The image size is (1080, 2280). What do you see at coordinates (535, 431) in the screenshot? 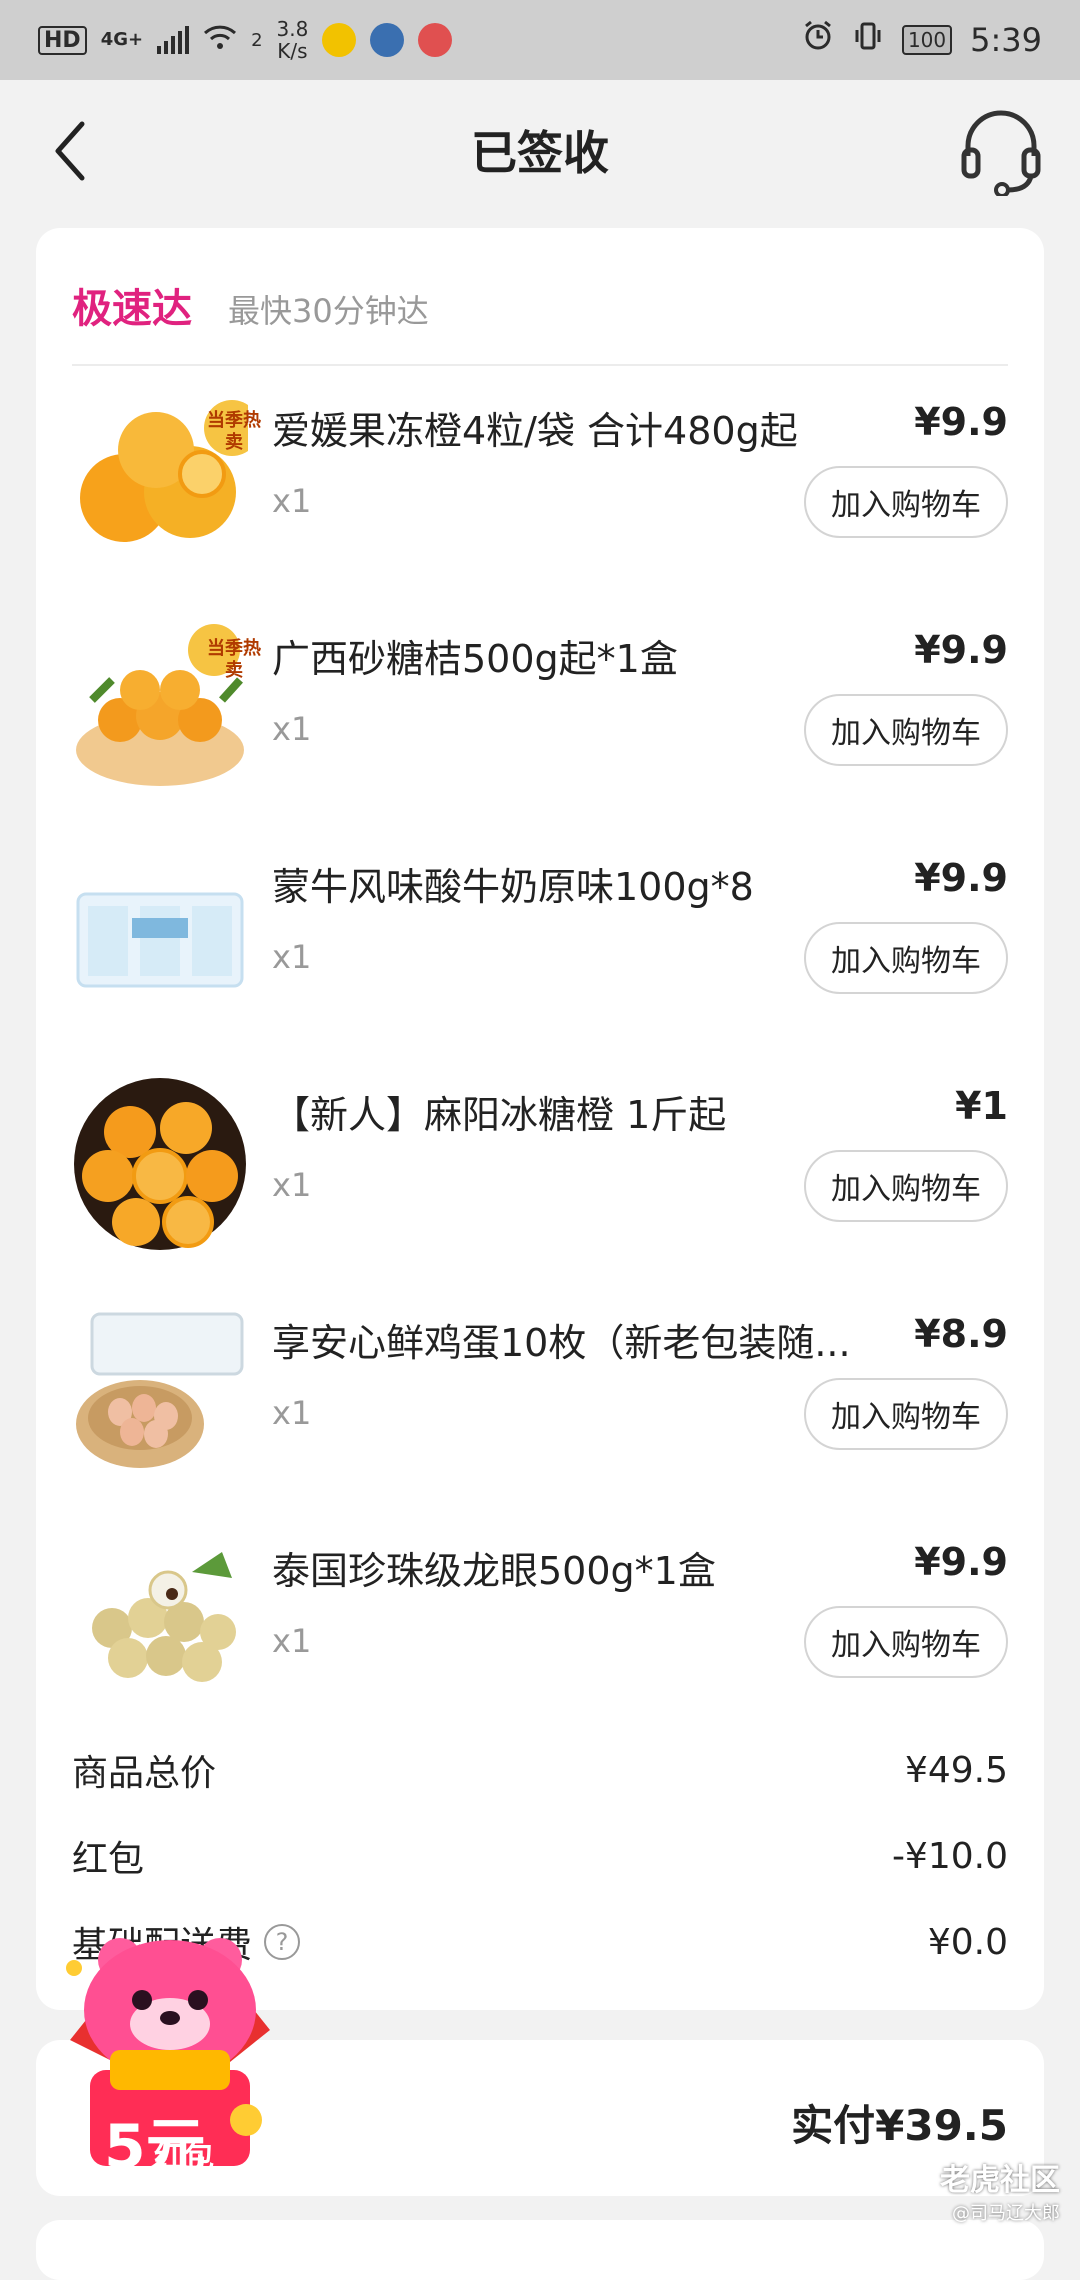
I see `product-name: 爱媛果冻橙4粒/袋 合计480g起` at bounding box center [535, 431].